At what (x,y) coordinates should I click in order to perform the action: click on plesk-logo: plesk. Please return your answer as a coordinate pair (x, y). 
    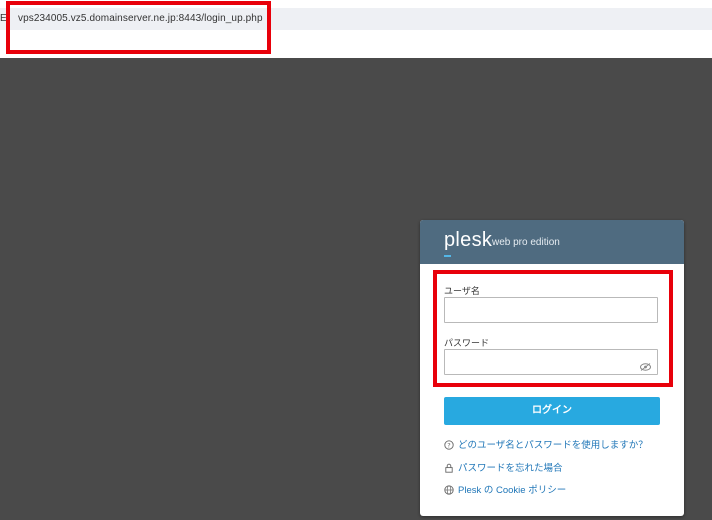
    Looking at the image, I should click on (468, 240).